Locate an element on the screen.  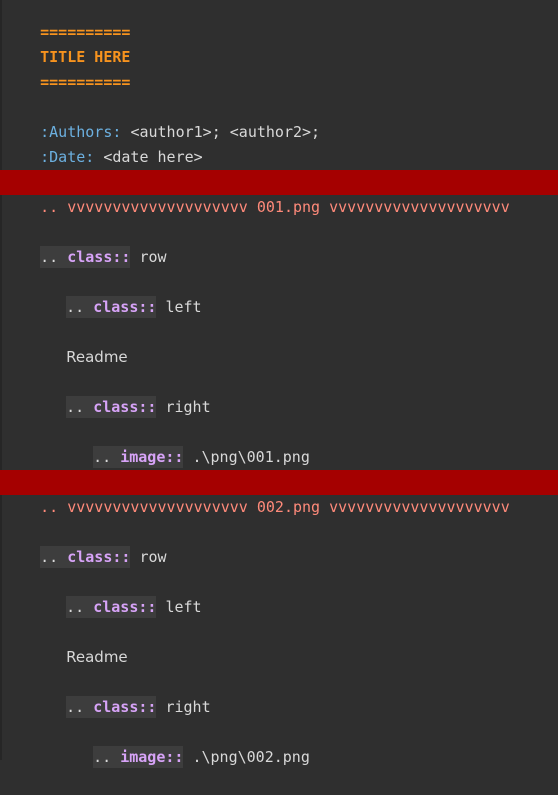
image-directive: .. image:: .\png\002.png is located at coordinates (279, 744).